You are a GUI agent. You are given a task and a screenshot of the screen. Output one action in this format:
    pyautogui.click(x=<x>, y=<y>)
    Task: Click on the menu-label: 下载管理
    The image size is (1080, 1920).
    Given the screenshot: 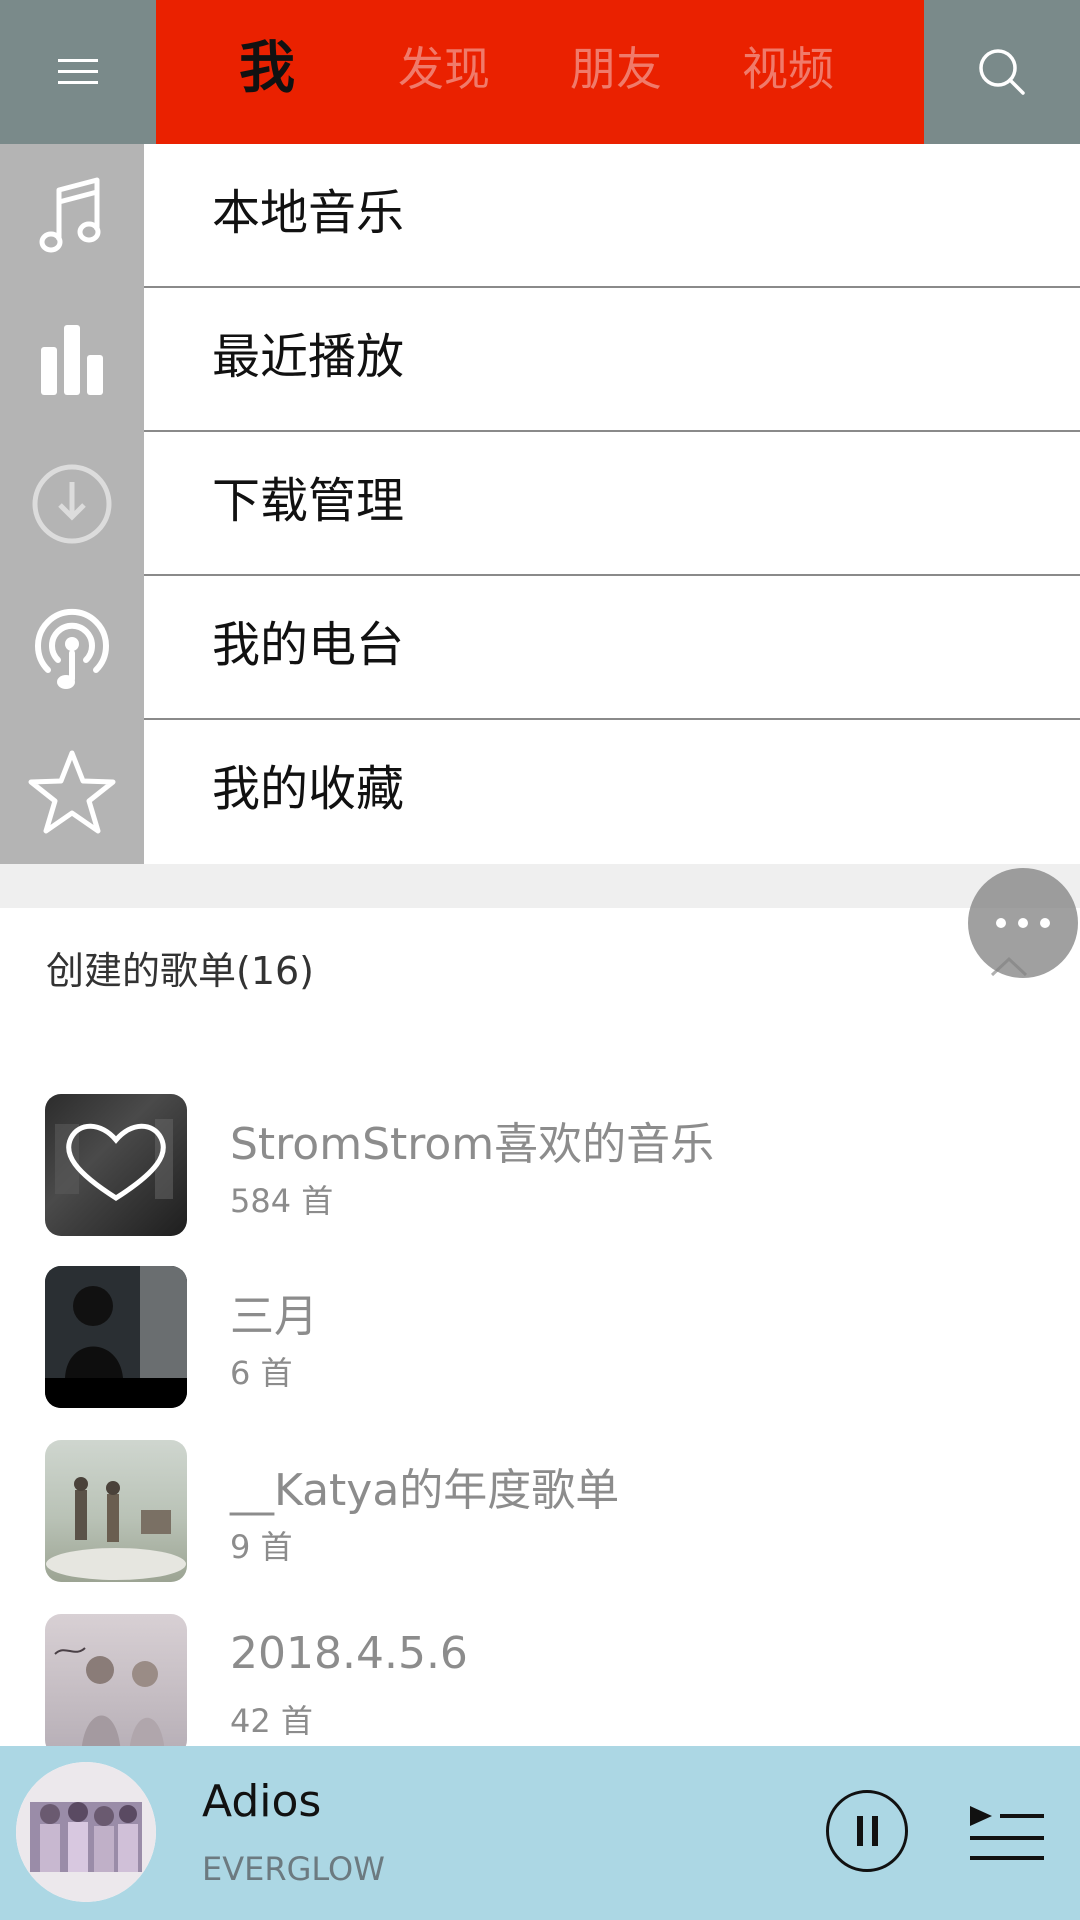 What is the action you would take?
    pyautogui.click(x=308, y=501)
    